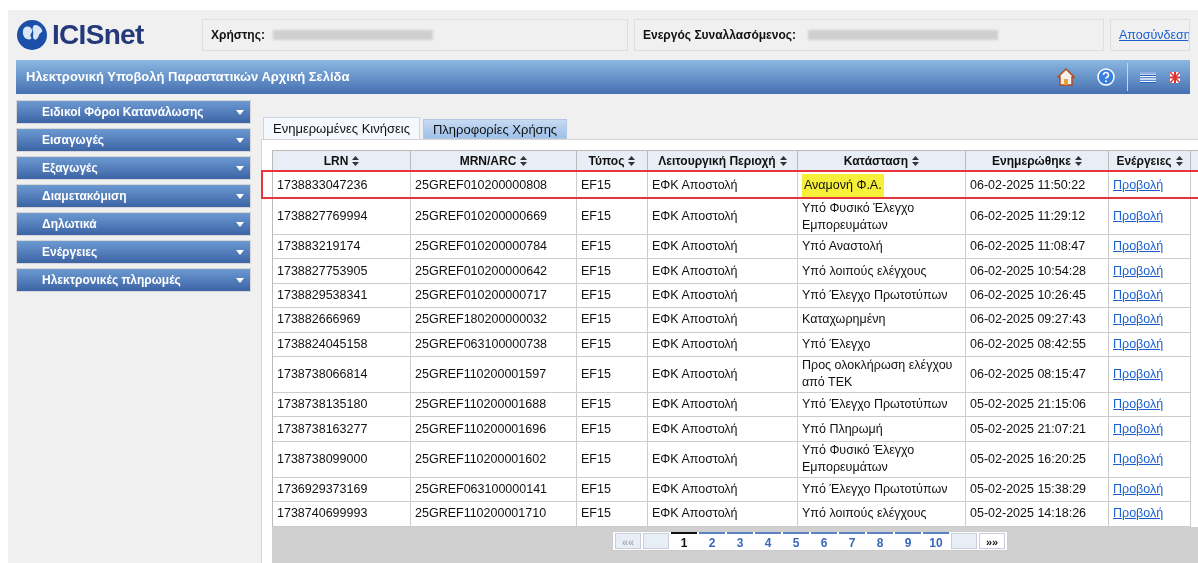  I want to click on table-cell: 25GREF110200001688, so click(481, 405).